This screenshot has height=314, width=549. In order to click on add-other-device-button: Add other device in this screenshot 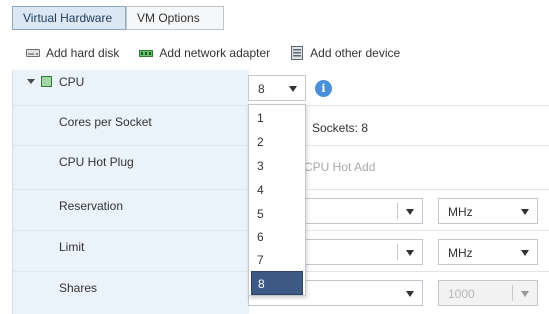, I will do `click(345, 53)`.